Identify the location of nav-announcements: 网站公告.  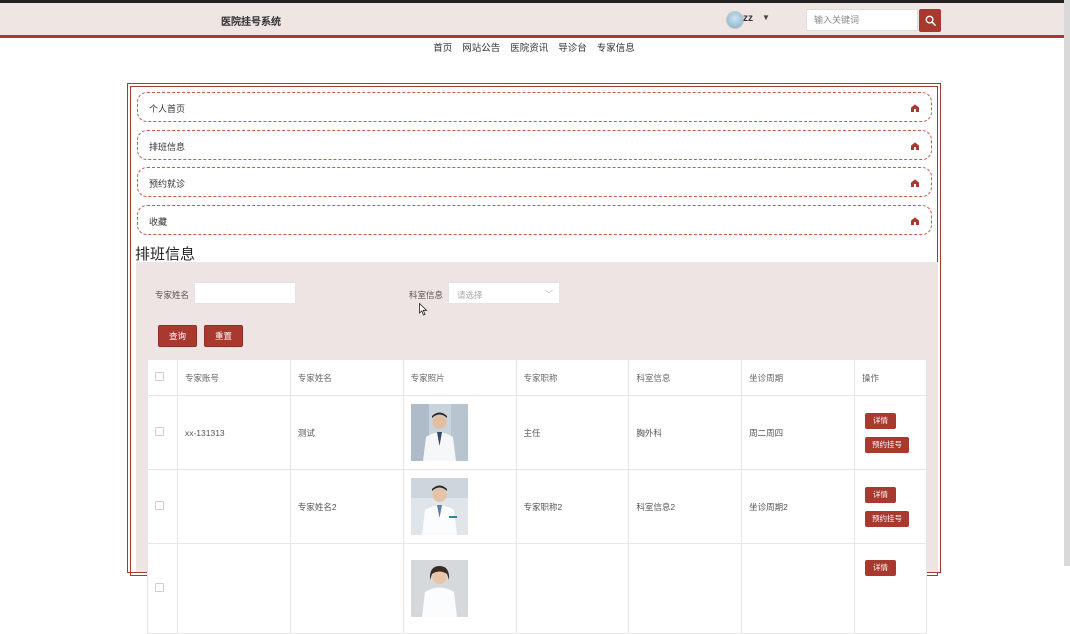
(481, 47).